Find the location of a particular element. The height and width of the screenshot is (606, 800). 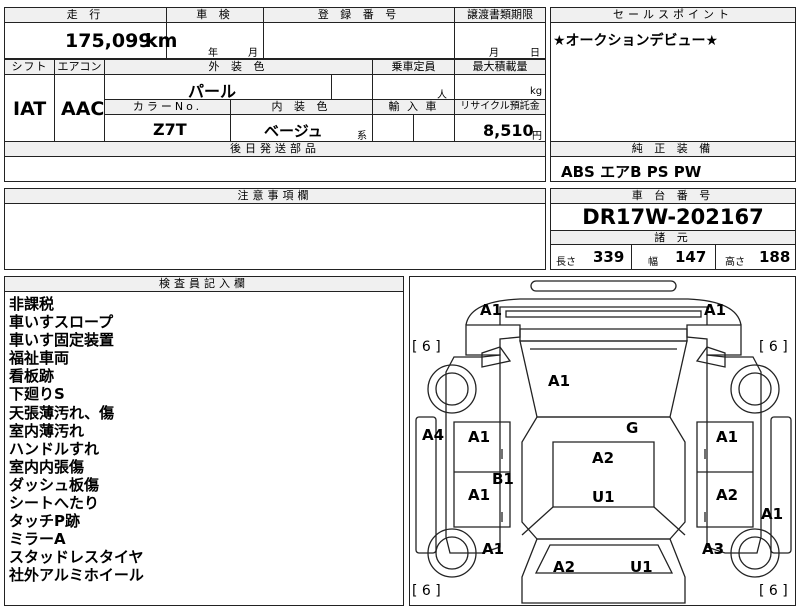

exterior-color-label: 外 装 色 is located at coordinates (239, 67).